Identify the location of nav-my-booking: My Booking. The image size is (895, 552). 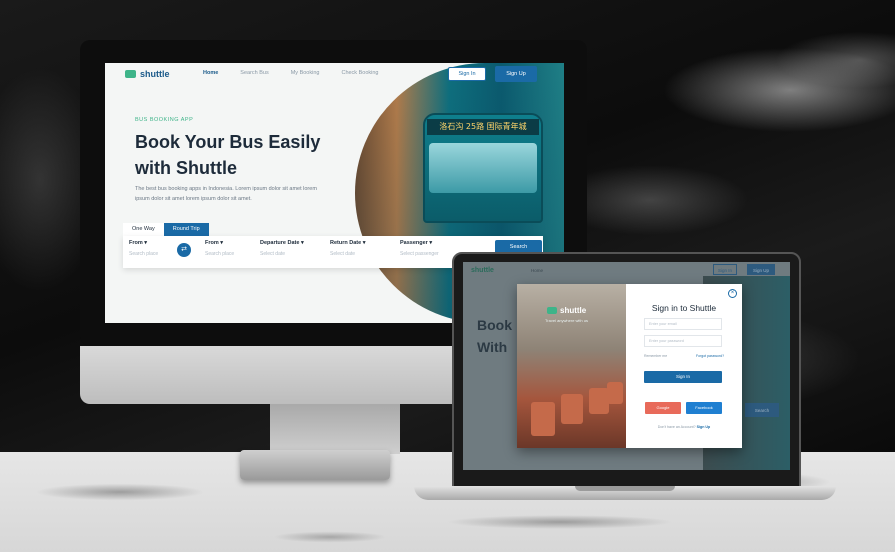
(305, 73).